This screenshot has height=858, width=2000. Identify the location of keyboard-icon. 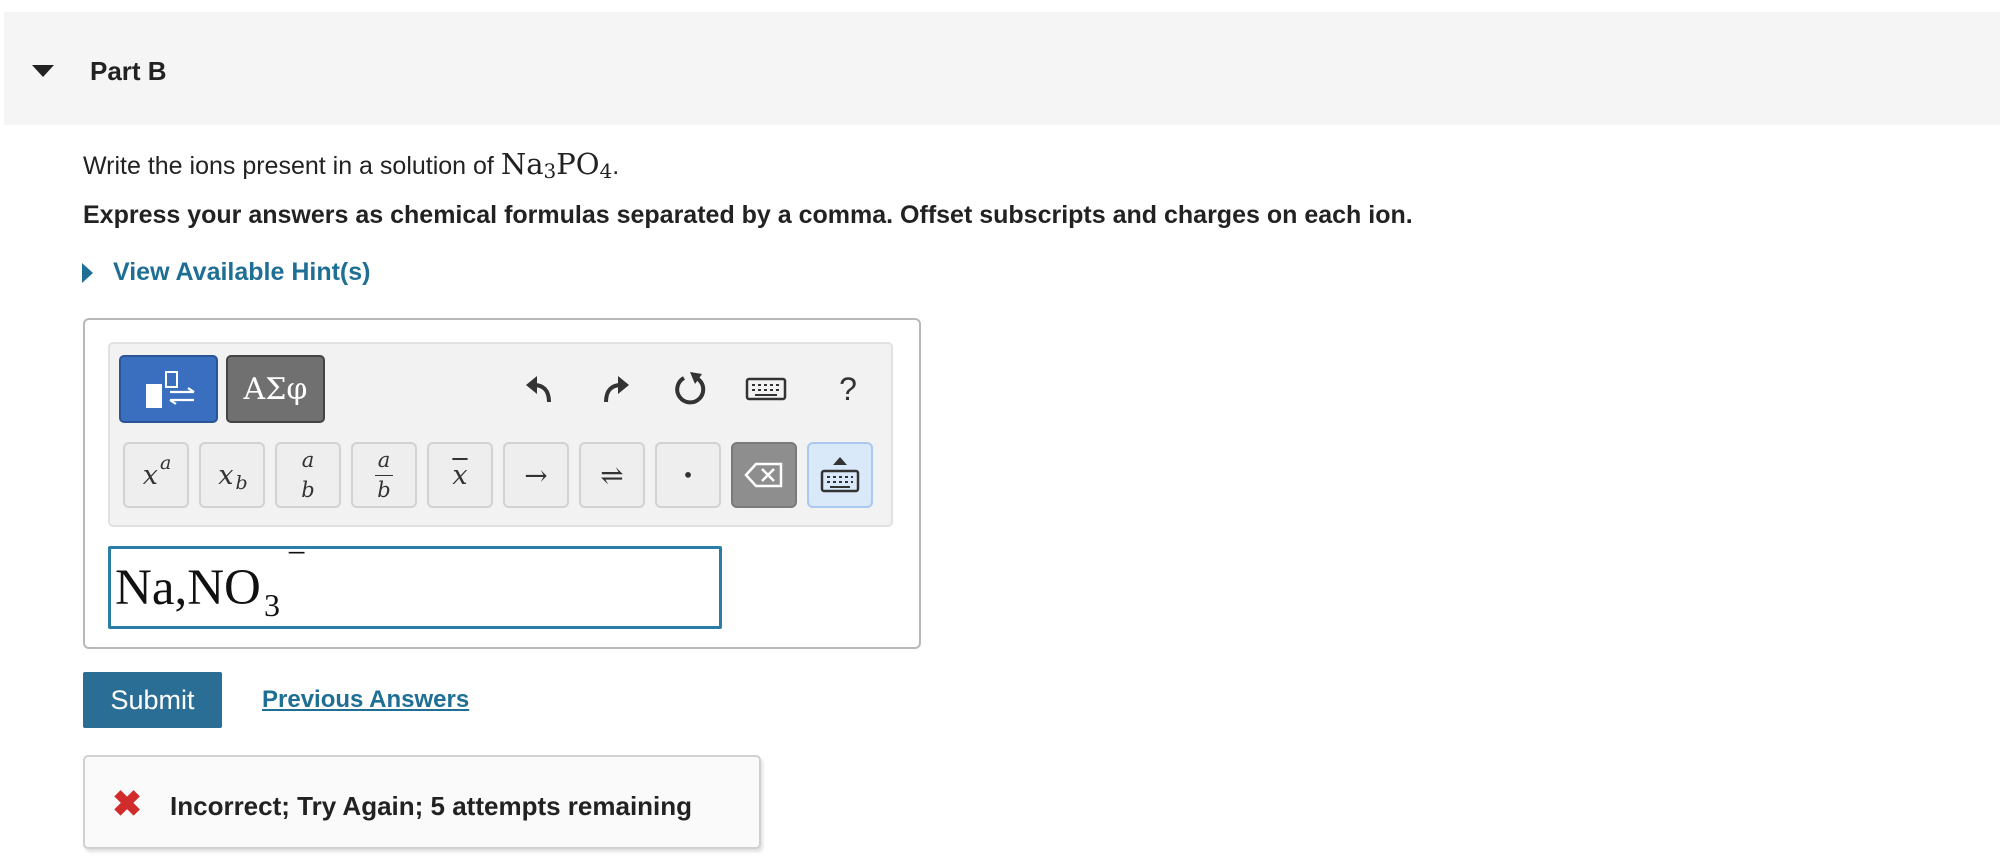
(766, 389).